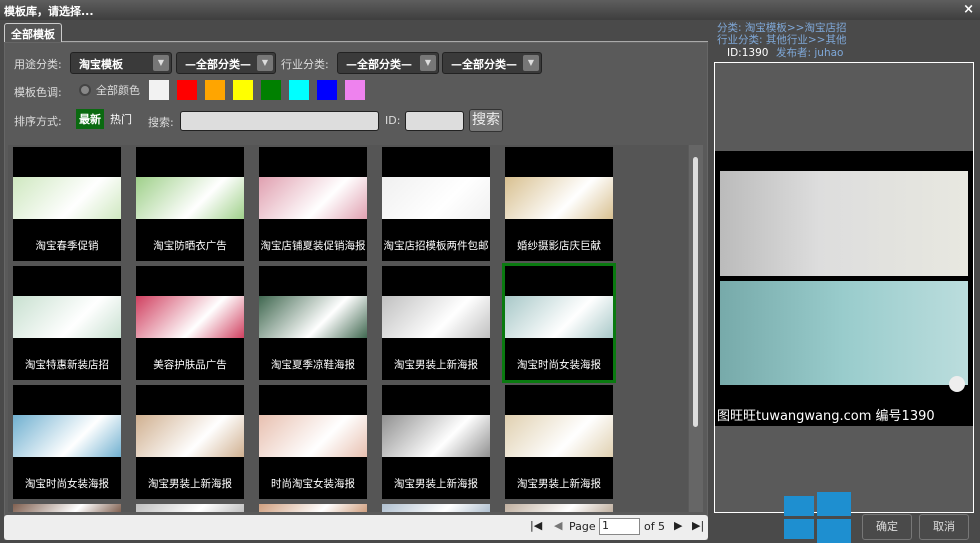 This screenshot has width=980, height=543. What do you see at coordinates (67, 246) in the screenshot?
I see `template-name: 淘宝春季促销` at bounding box center [67, 246].